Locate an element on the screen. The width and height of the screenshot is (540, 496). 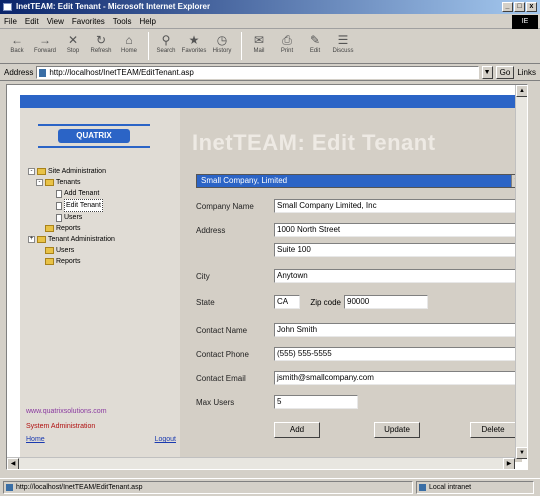
intranet-zone-icon is located at coordinates (422, 487).